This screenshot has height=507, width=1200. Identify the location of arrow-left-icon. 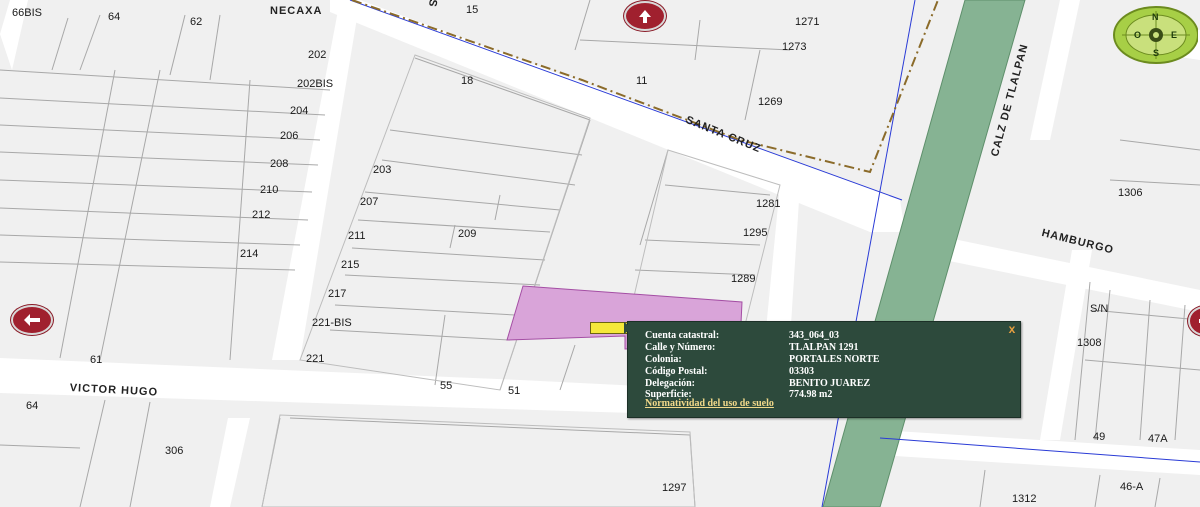
(32, 320).